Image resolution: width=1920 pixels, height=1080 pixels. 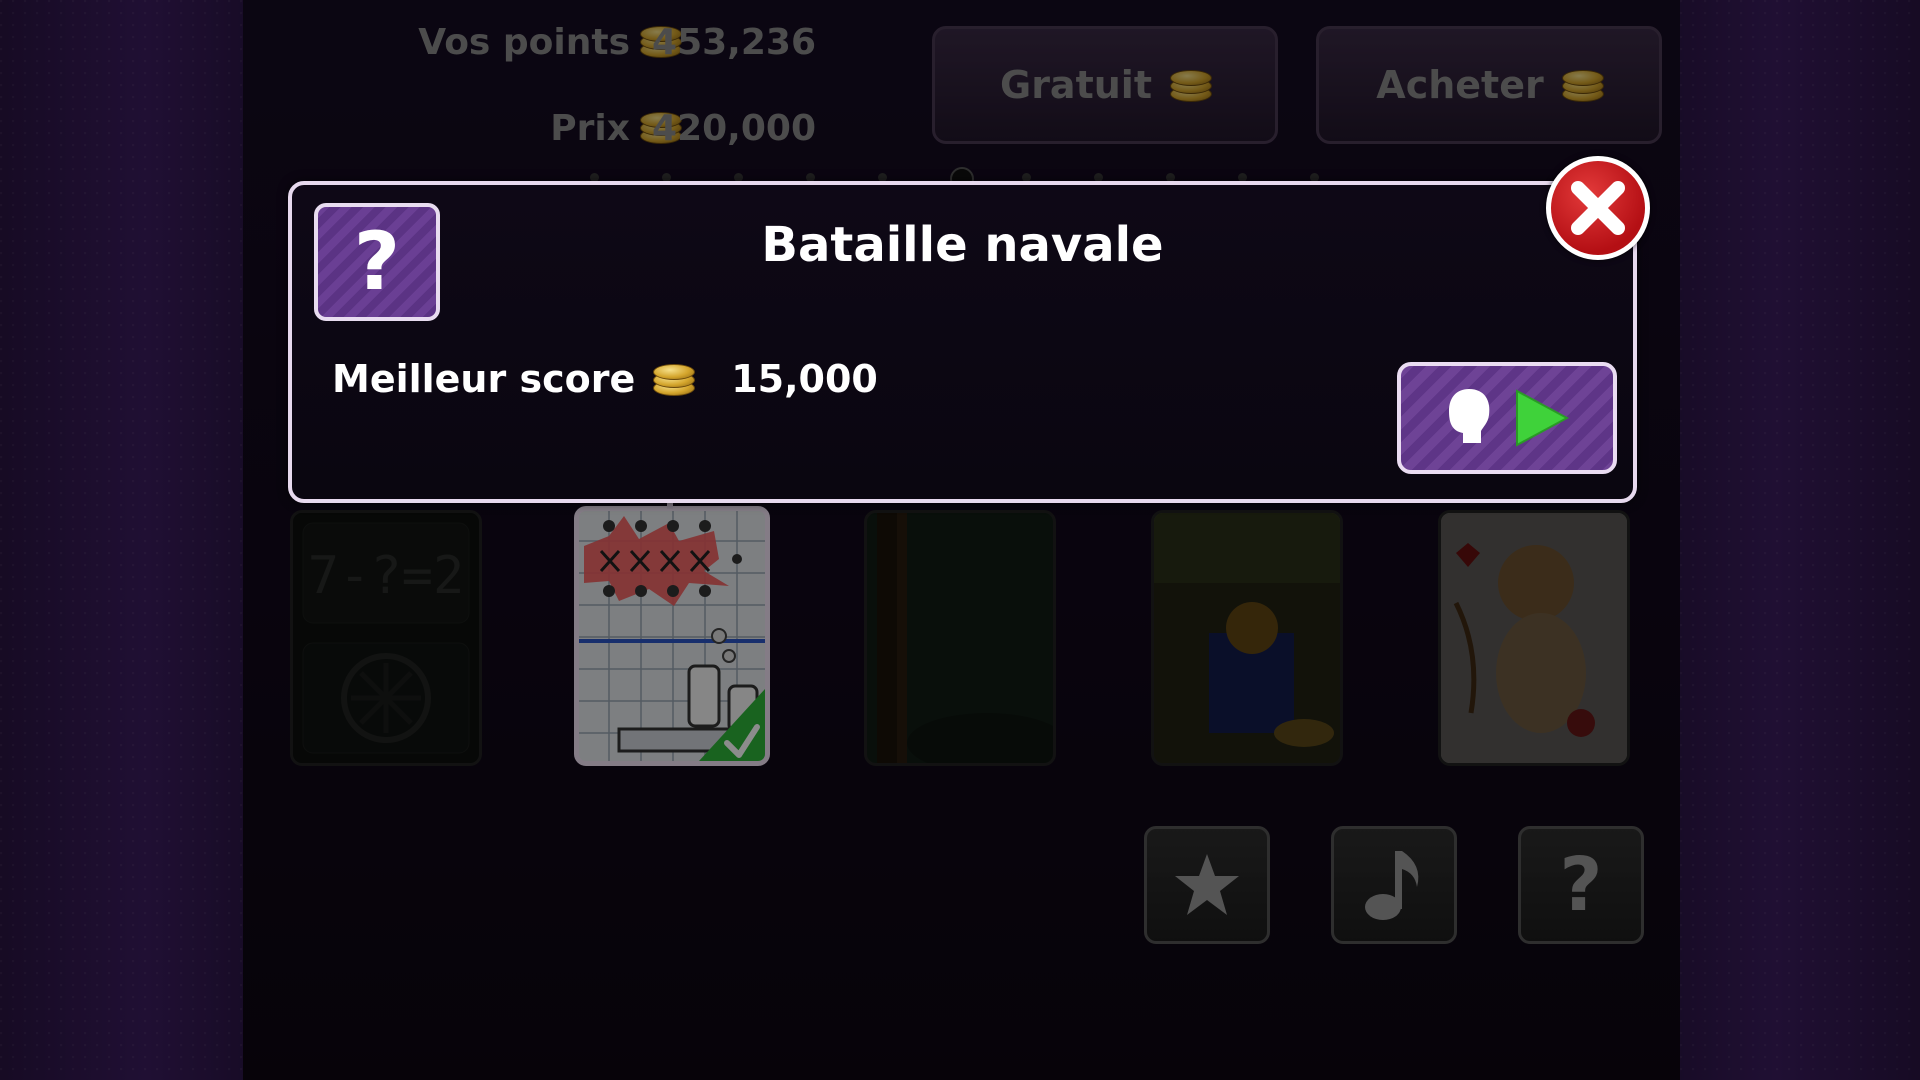 I want to click on help-button: ?, so click(x=1581, y=885).